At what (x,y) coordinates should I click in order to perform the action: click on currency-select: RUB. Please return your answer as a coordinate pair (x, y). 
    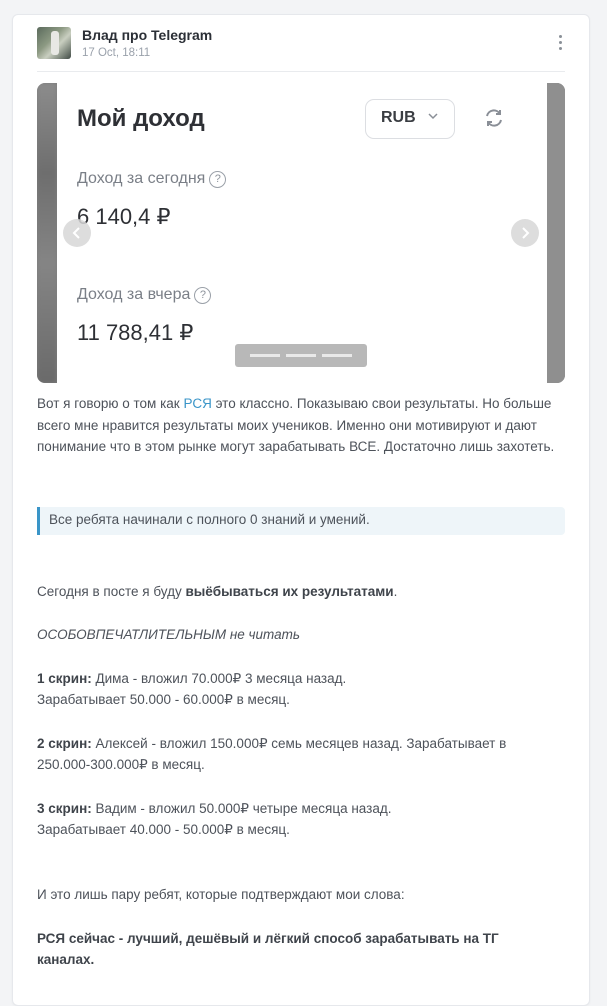
    Looking at the image, I should click on (410, 119).